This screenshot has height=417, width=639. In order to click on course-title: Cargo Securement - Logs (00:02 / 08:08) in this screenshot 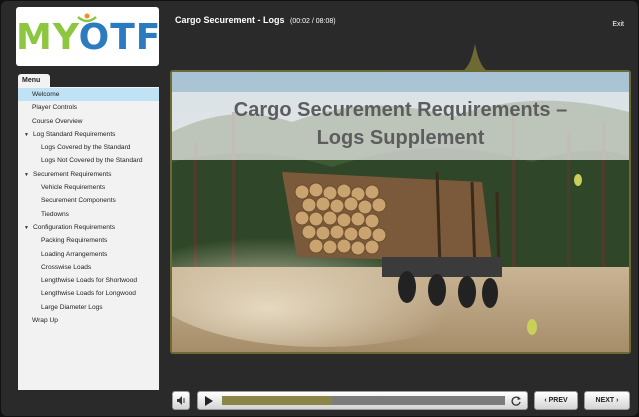, I will do `click(255, 20)`.